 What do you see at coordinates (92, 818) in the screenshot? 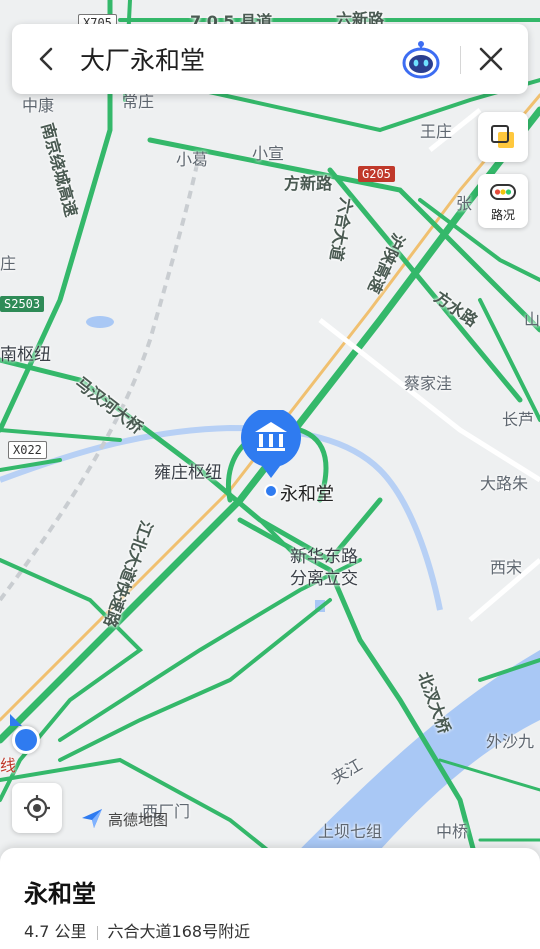
I see `amap-logo-icon` at bounding box center [92, 818].